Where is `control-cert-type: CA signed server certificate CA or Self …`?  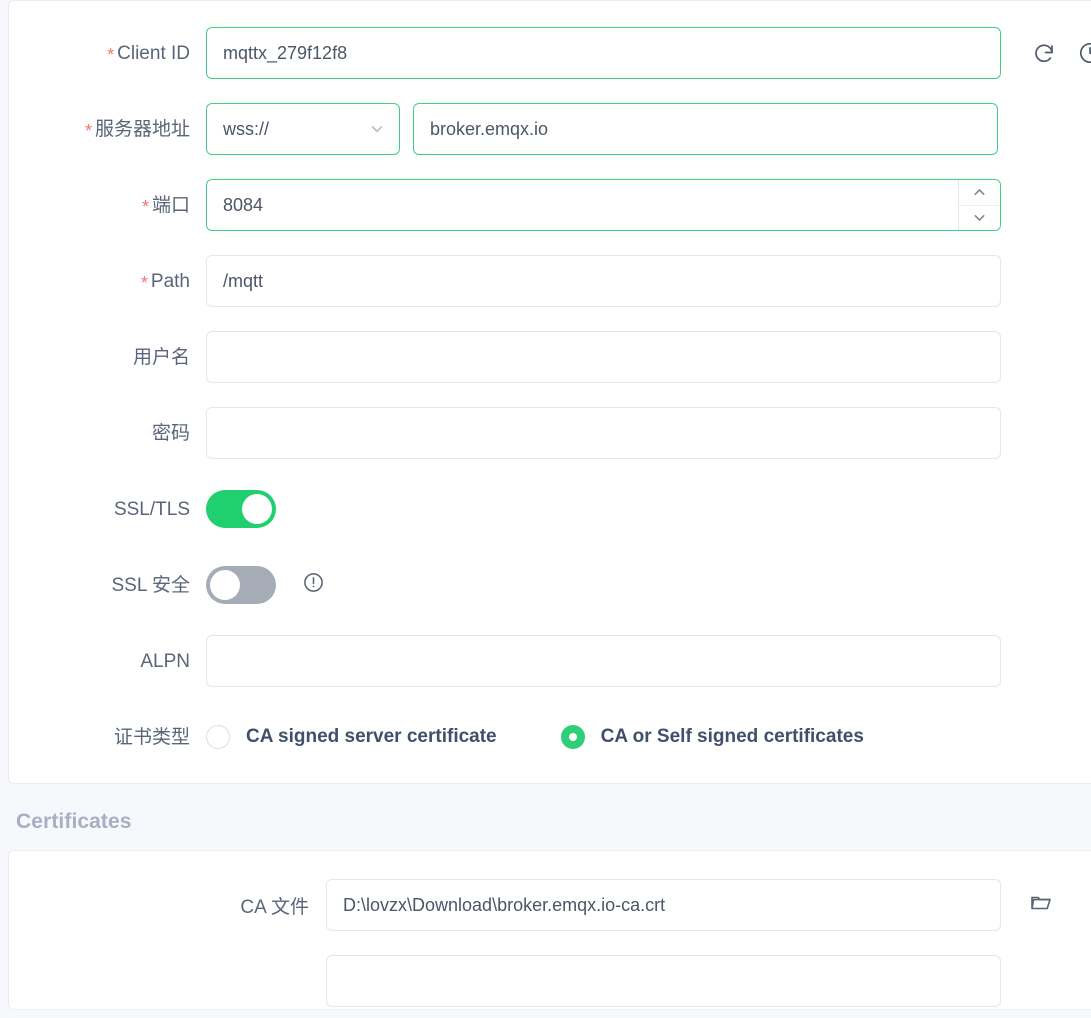
control-cert-type: CA signed server certificate CA or Self … is located at coordinates (648, 737).